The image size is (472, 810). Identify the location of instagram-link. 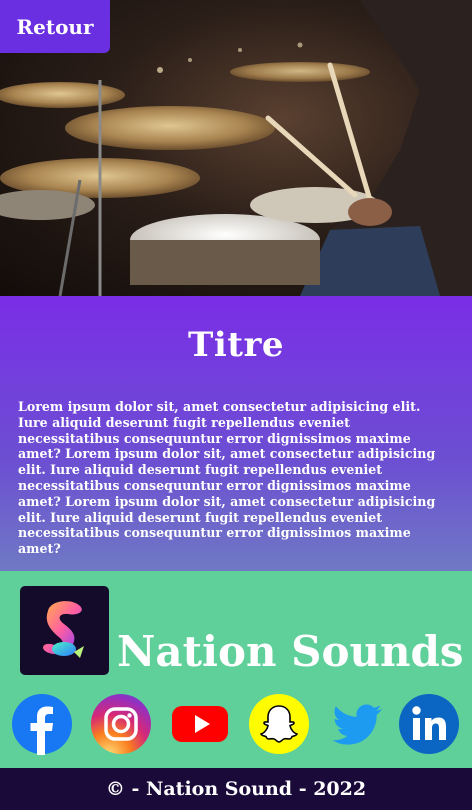
(121, 724).